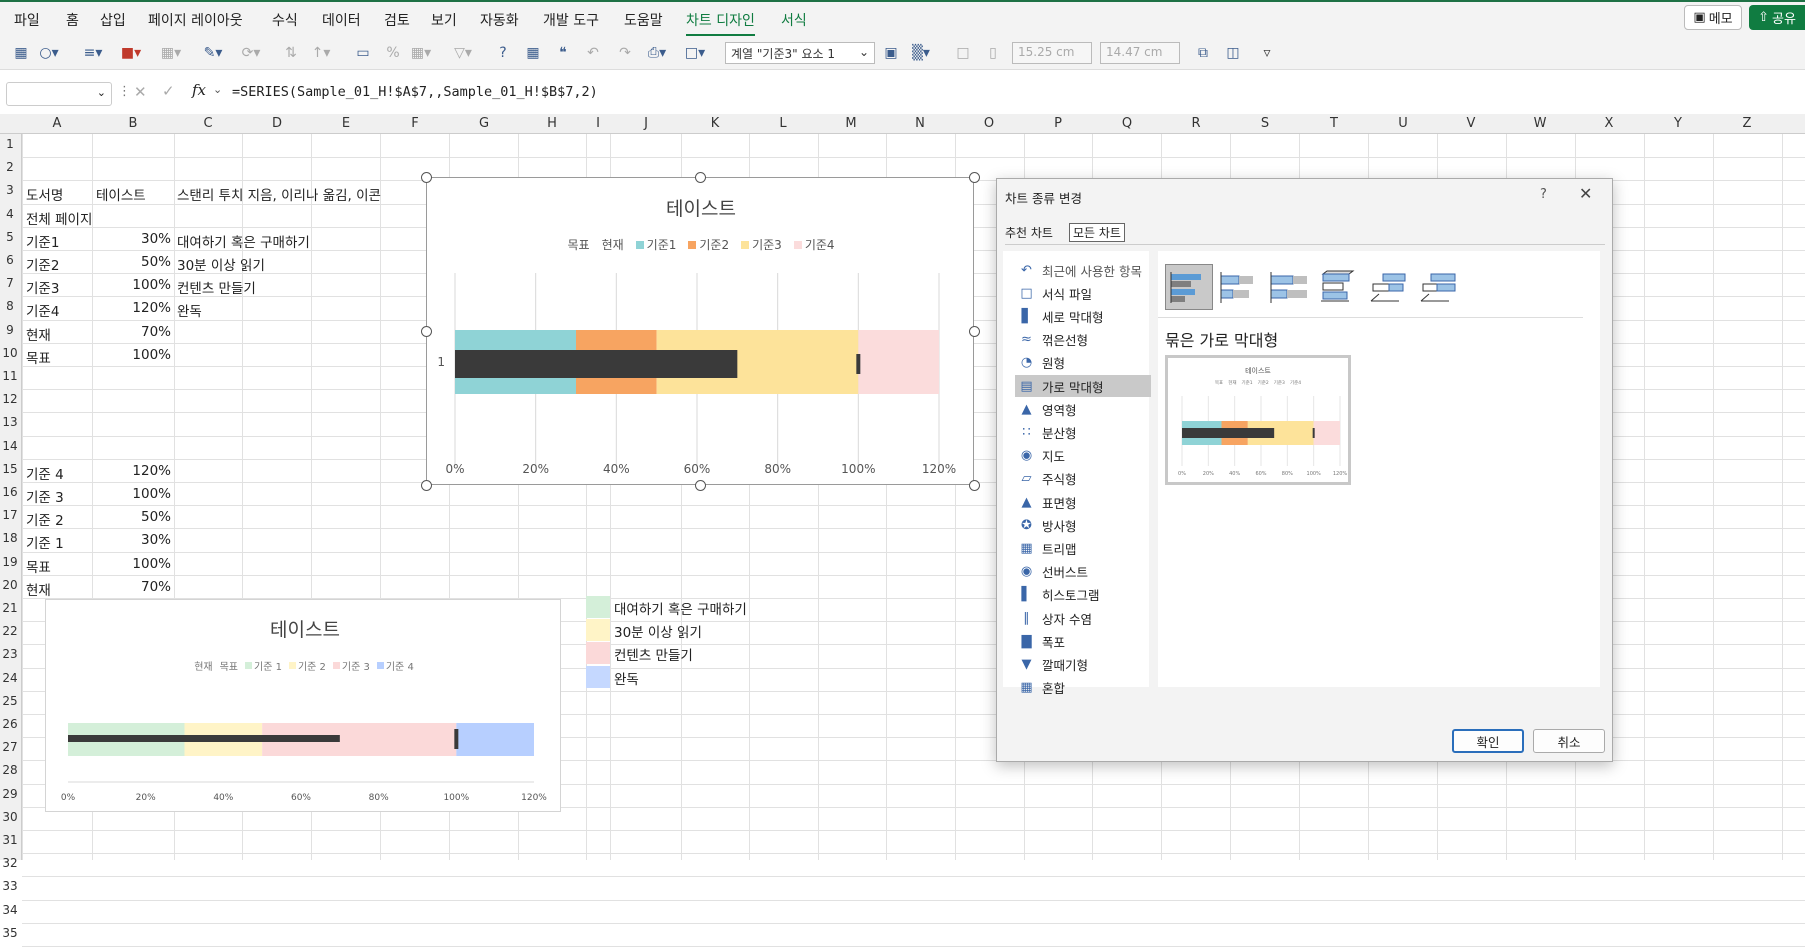 The height and width of the screenshot is (947, 1805). What do you see at coordinates (1289, 287) in the screenshot?
I see `100-stacked-bar-icon` at bounding box center [1289, 287].